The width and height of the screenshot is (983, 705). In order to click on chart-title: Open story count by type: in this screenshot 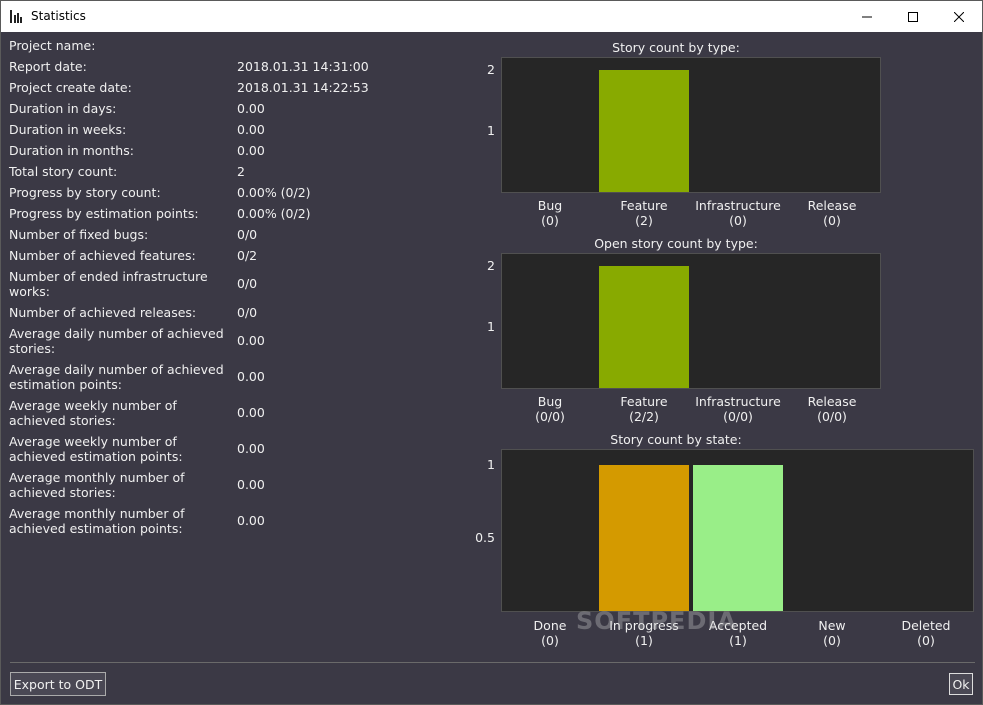, I will do `click(676, 243)`.